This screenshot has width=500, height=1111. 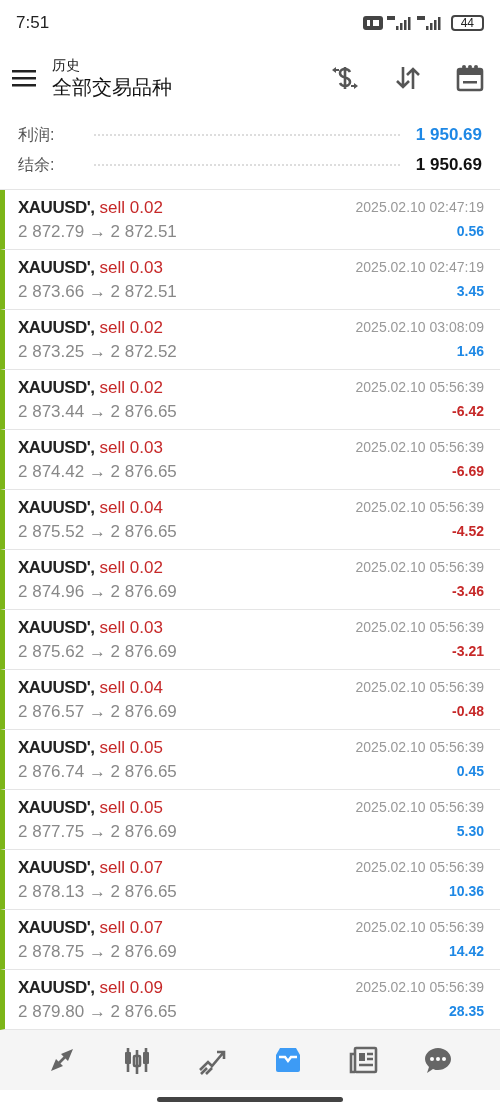 What do you see at coordinates (250, 640) in the screenshot?
I see `trade-row: XAUUSD', sell 0.03 2025.02.10 05:56:39 2 875.62 → 2 876.69 -3.21` at bounding box center [250, 640].